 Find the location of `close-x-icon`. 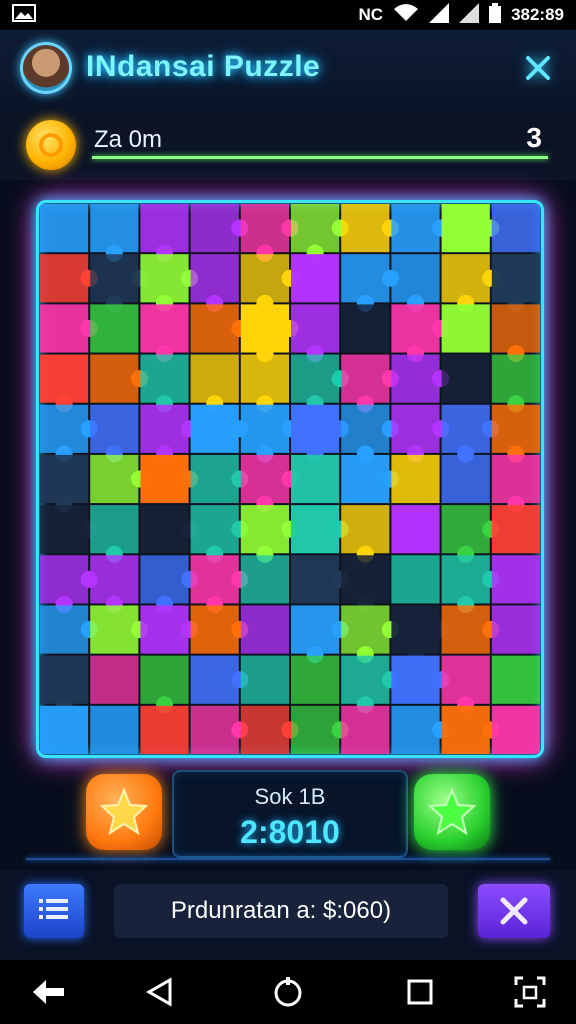

close-x-icon is located at coordinates (514, 911).